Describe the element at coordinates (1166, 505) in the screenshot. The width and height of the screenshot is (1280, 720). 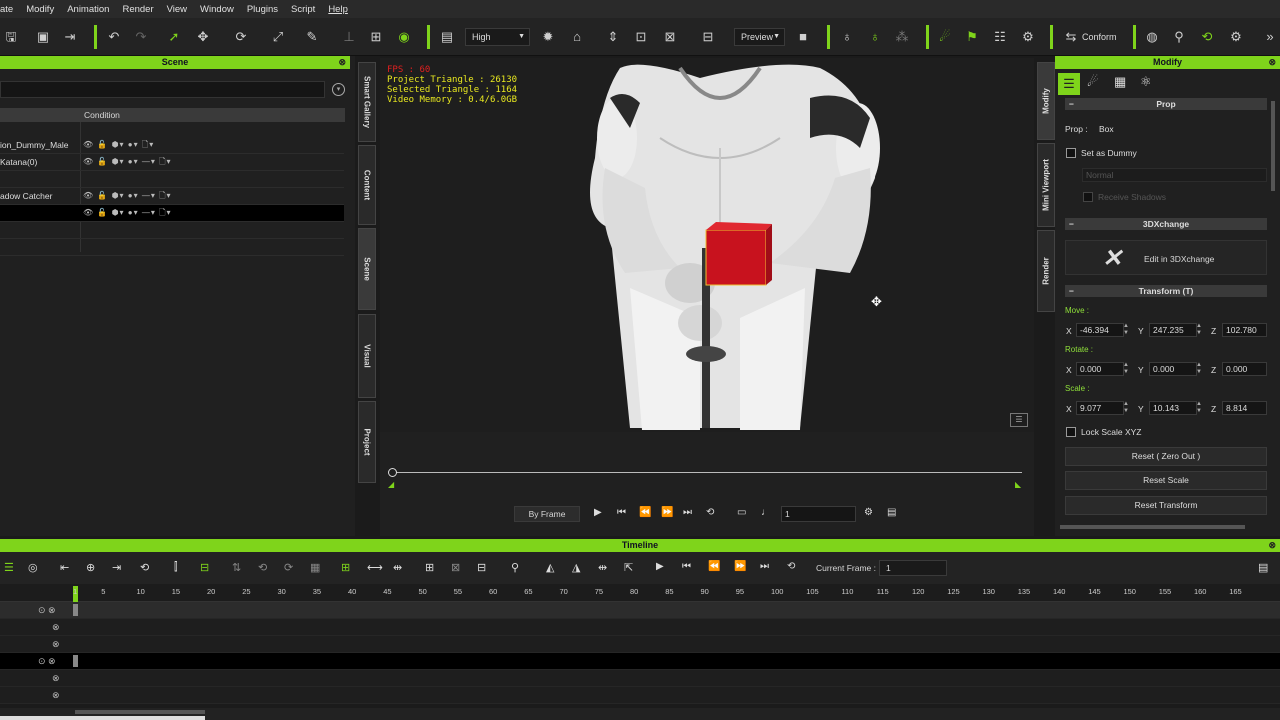
I see `reset-transform-button: Reset Transform` at that location.